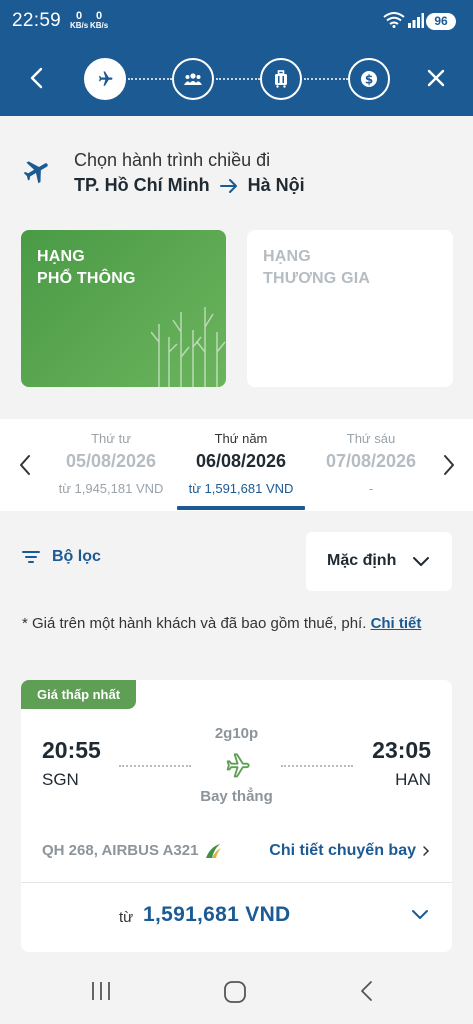 The image size is (473, 1024). What do you see at coordinates (317, 267) in the screenshot?
I see `cabin-label: HẠNG THƯƠNG GIA` at bounding box center [317, 267].